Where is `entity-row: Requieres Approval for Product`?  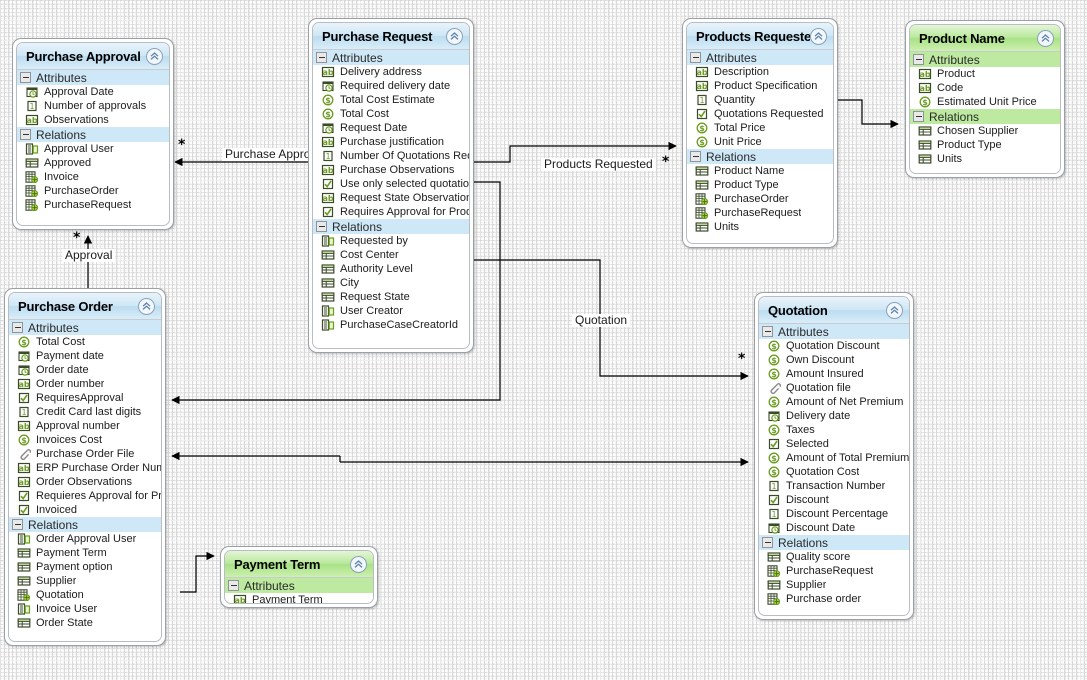 entity-row: Requieres Approval for Product is located at coordinates (85, 496).